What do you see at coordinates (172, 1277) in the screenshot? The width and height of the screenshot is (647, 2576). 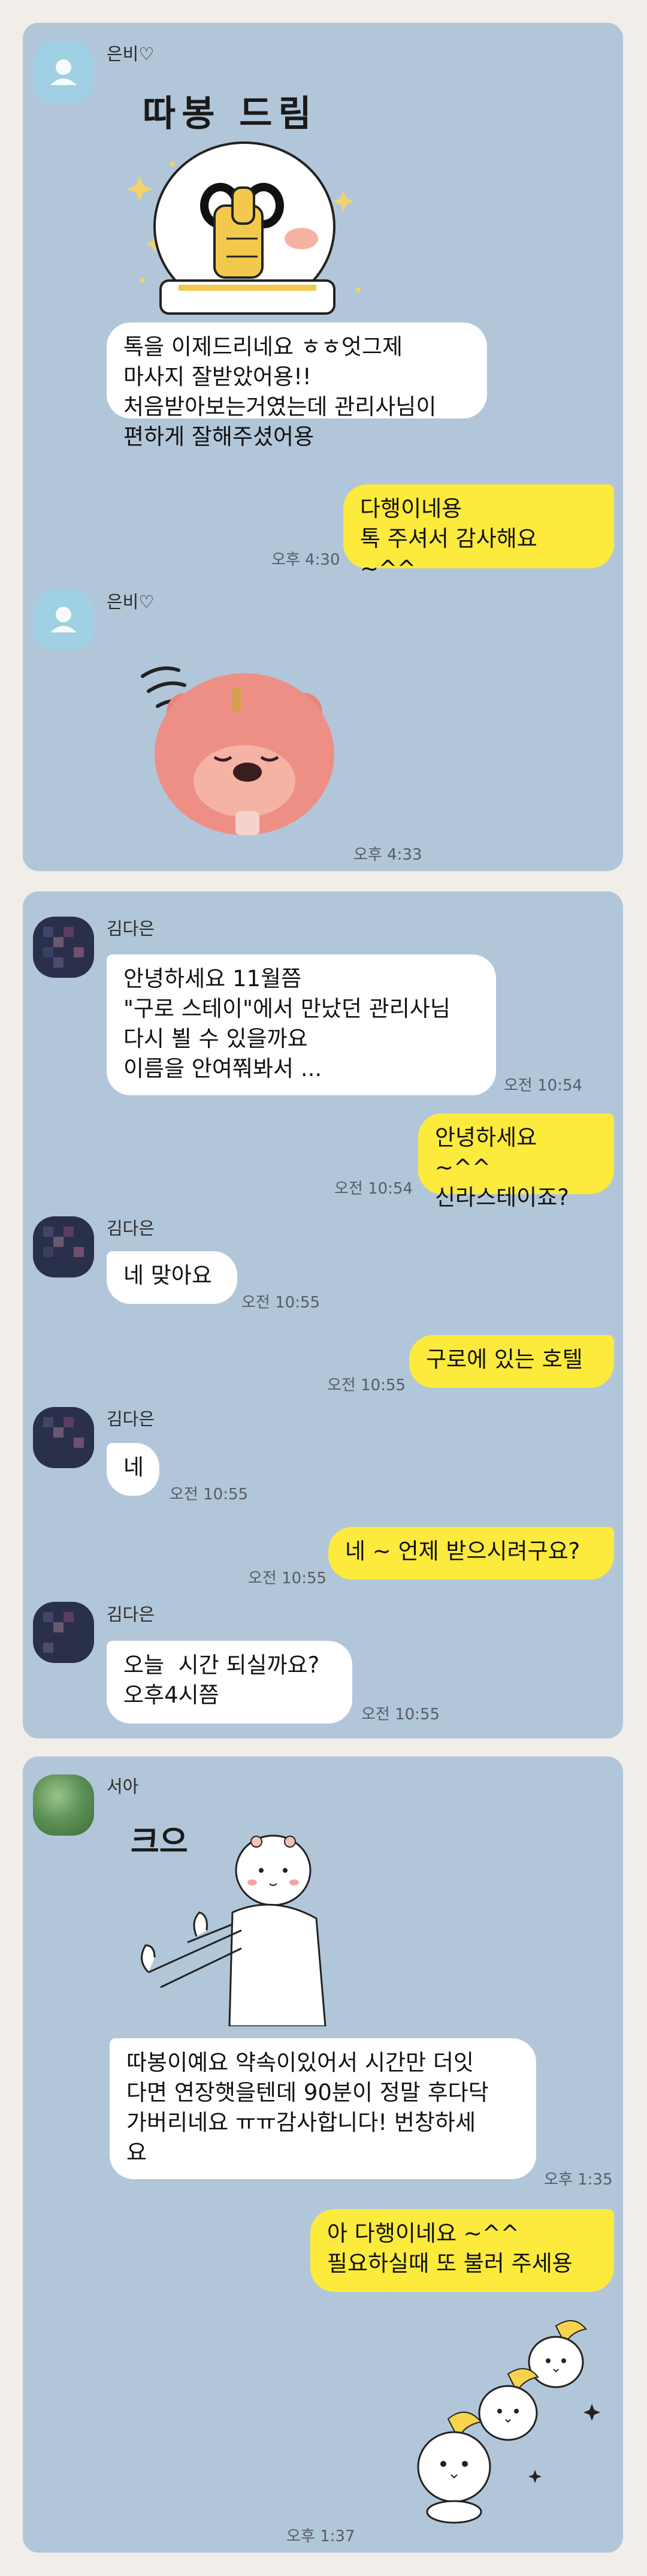 I see `message-bubble: 네 맞아요` at bounding box center [172, 1277].